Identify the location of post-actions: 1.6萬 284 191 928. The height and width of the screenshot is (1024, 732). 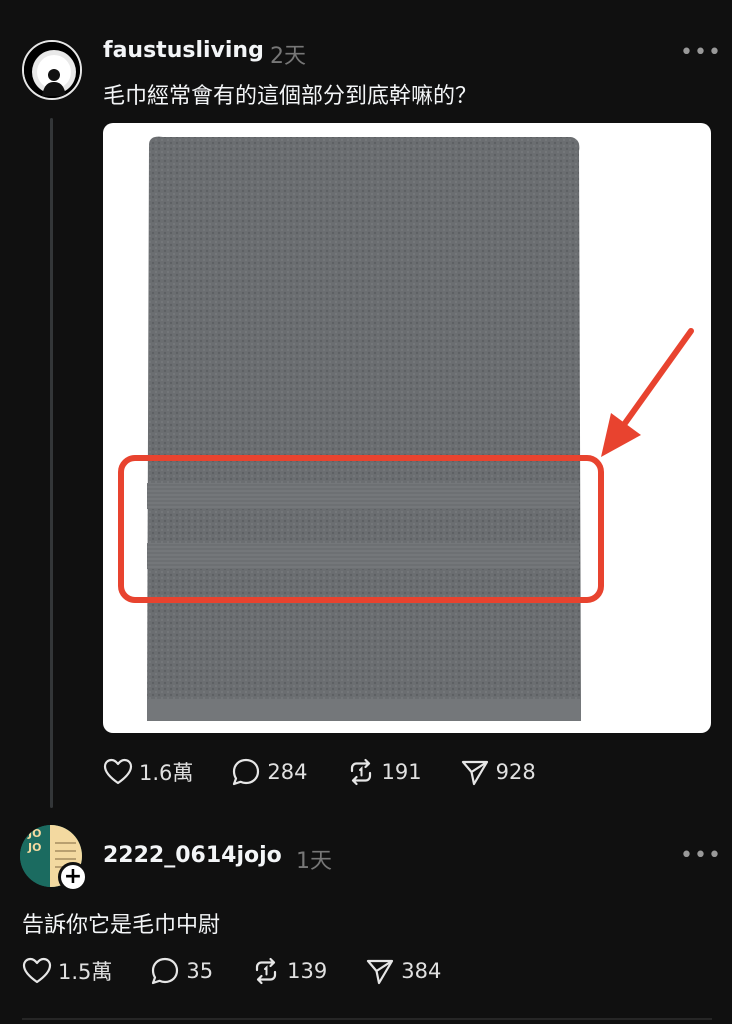
(338, 772).